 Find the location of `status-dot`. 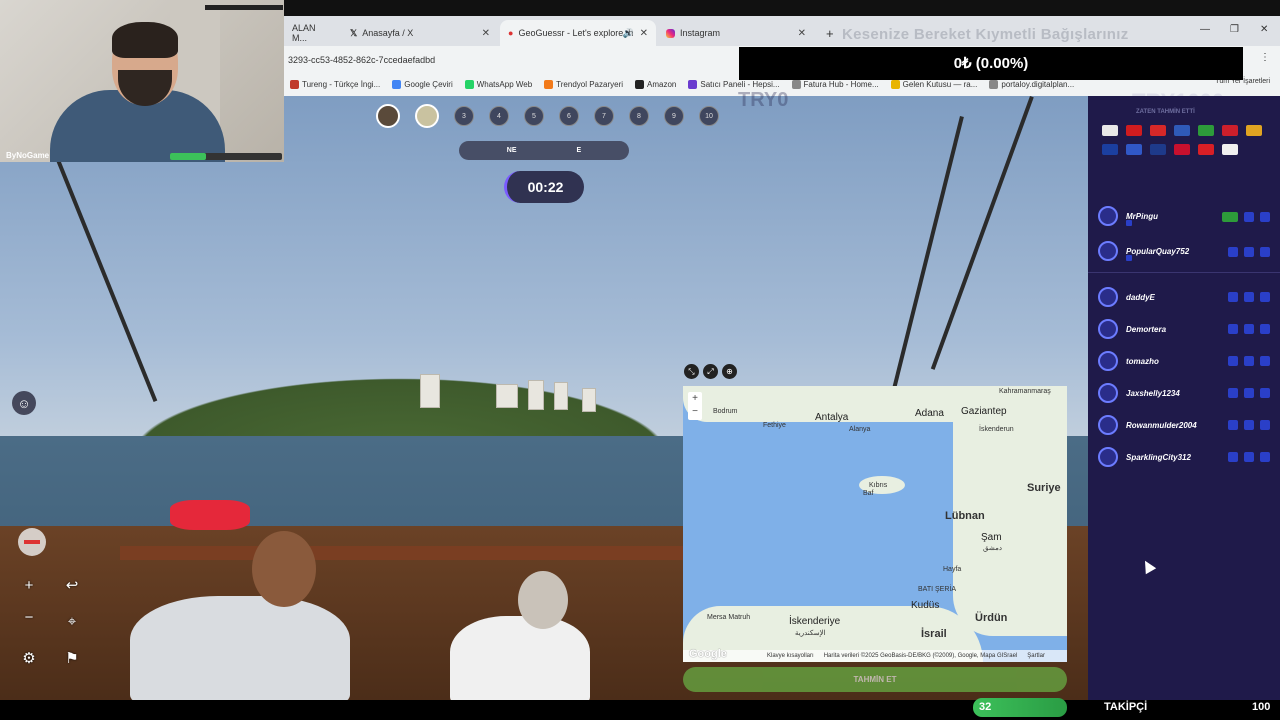

status-dot is located at coordinates (1129, 258).